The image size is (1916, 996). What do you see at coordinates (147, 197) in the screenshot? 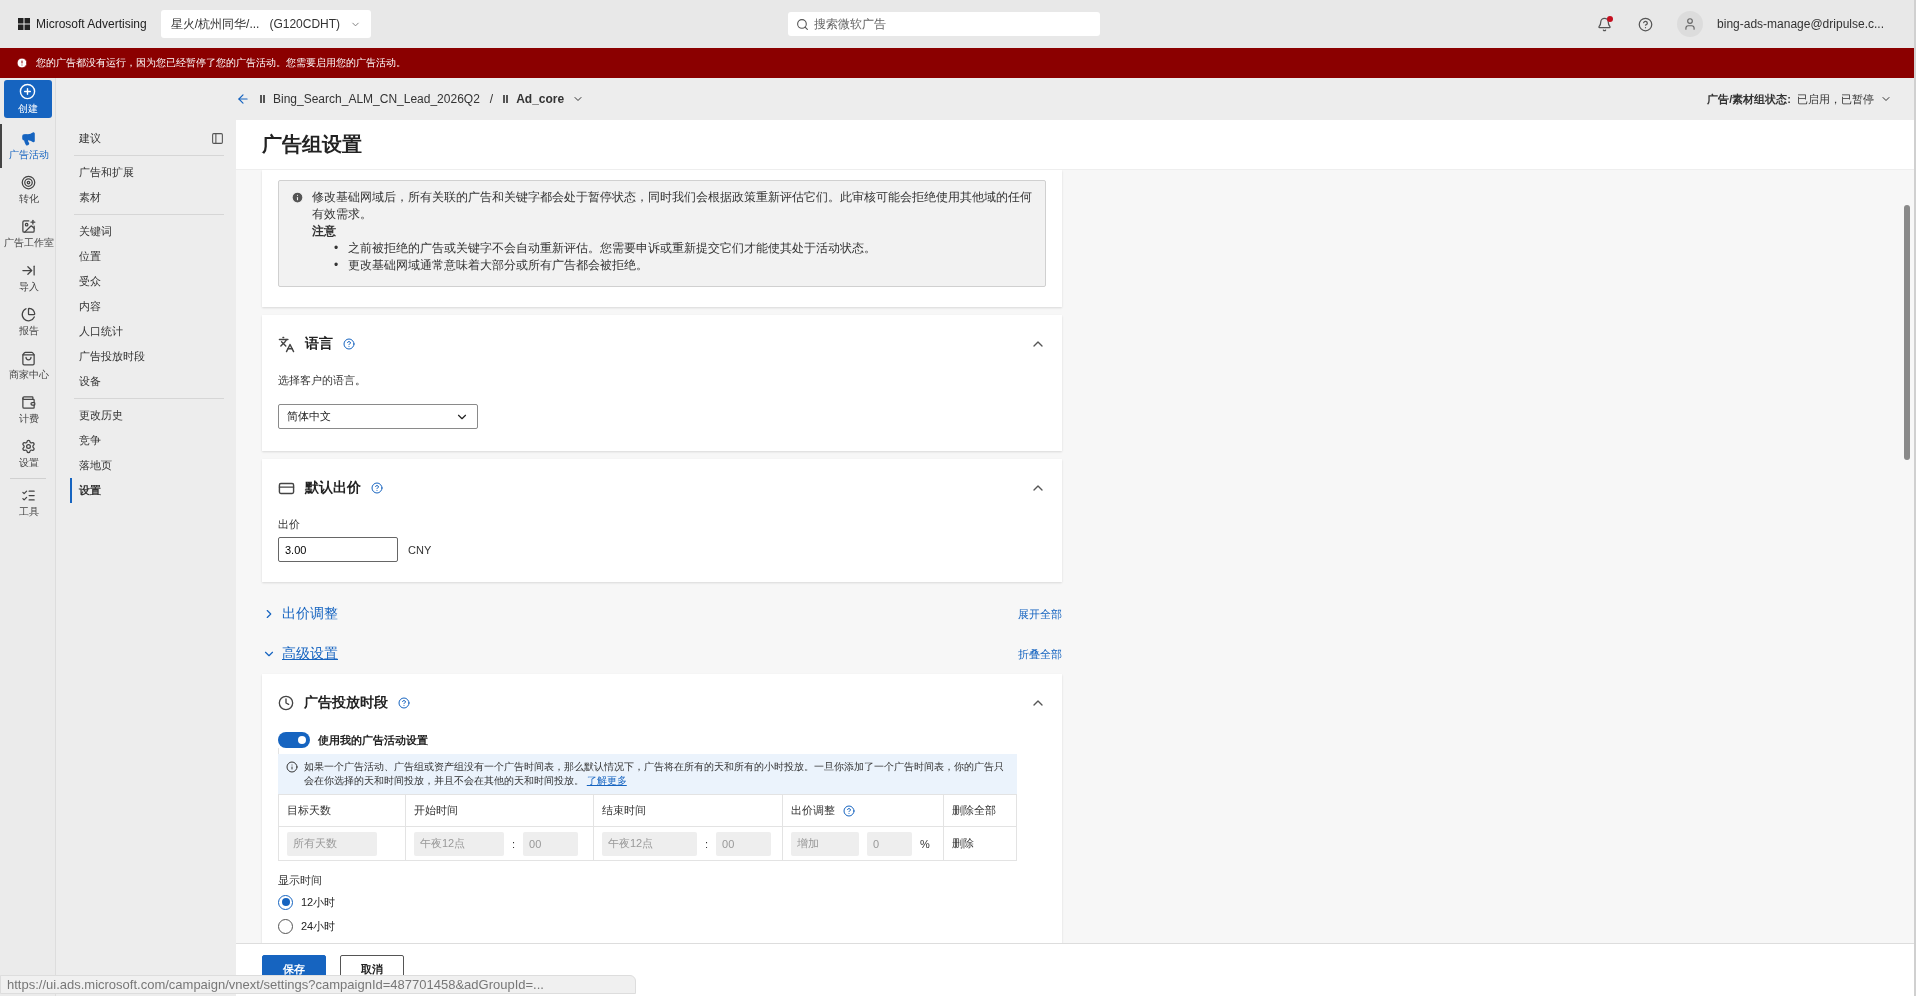
I see `sidebar-item: 素材` at bounding box center [147, 197].